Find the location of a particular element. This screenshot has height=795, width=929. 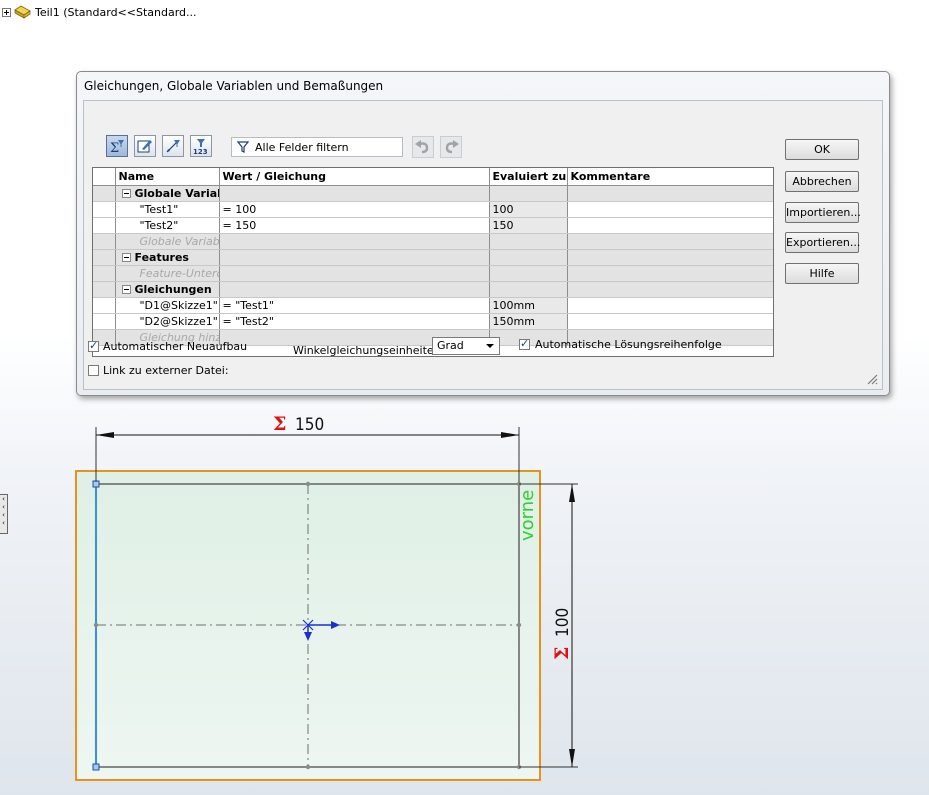

equation-view-button: Σ is located at coordinates (117, 146).